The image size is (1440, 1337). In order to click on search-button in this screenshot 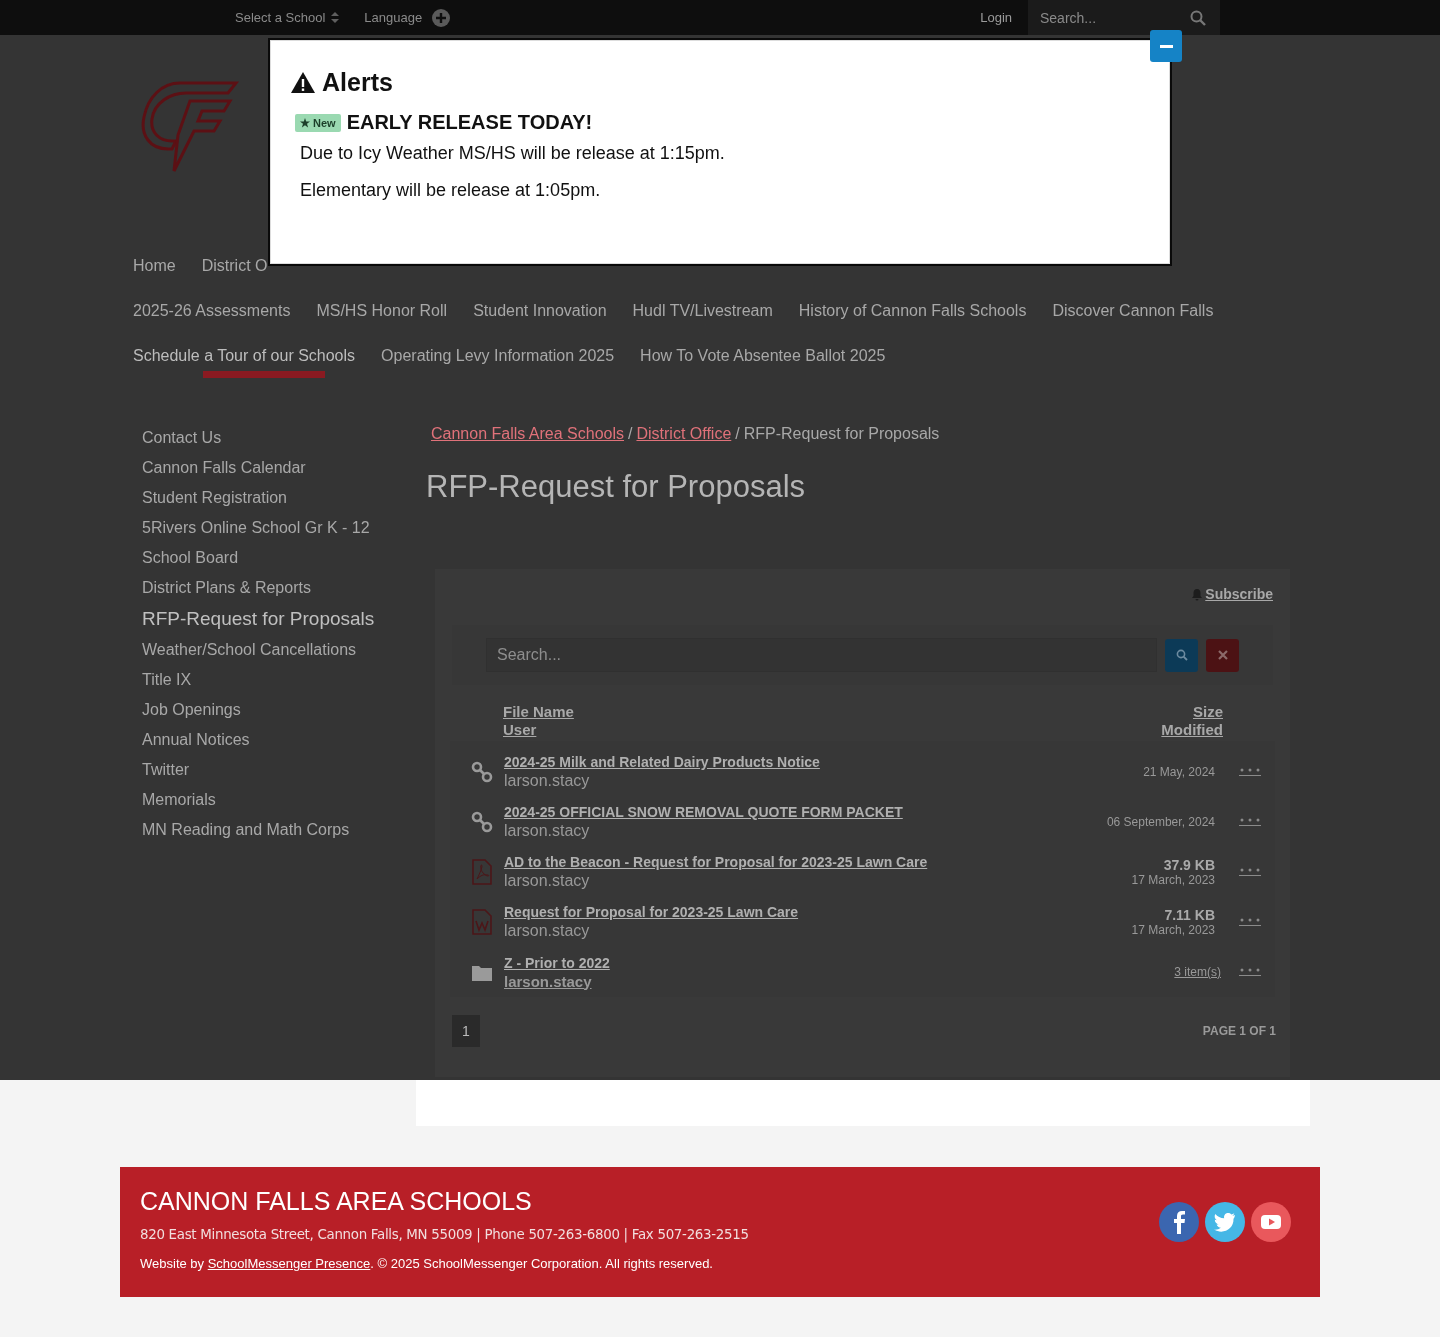, I will do `click(1181, 655)`.